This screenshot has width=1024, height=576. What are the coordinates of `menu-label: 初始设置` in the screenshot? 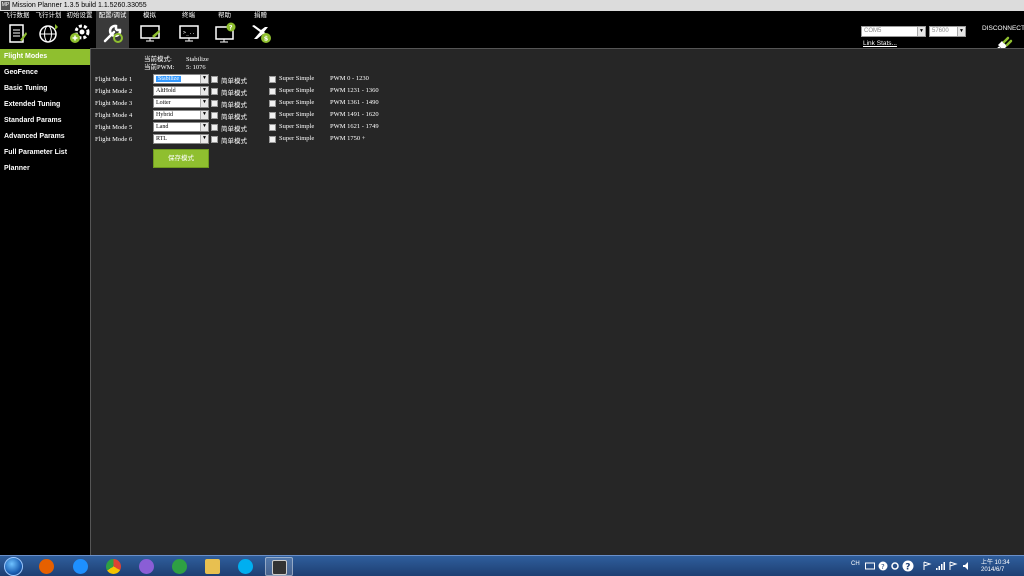 It's located at (79, 15).